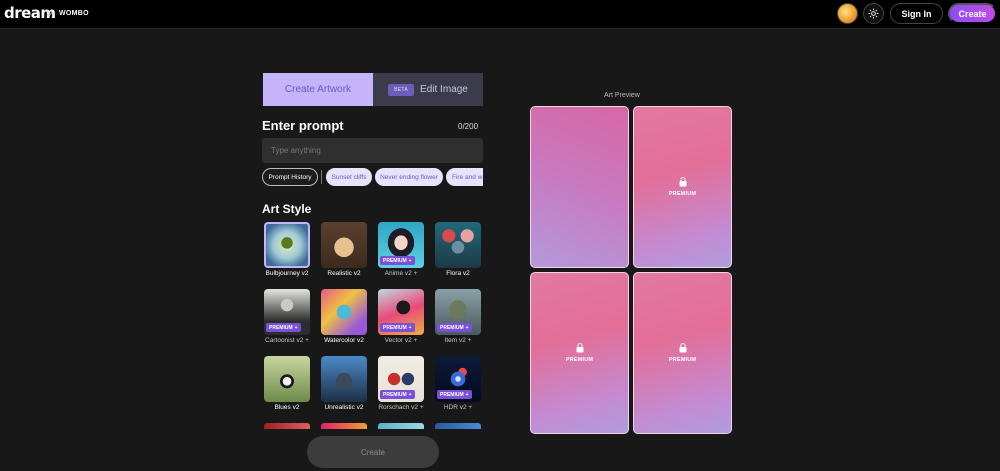  I want to click on style-name: Rorschach v2, so click(398, 407).